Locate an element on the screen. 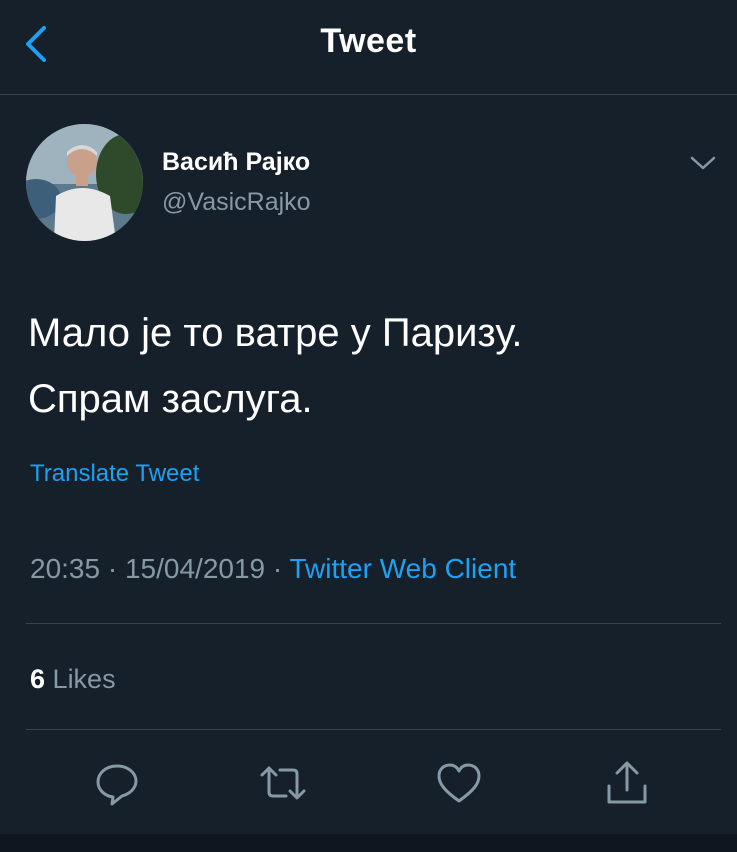  tweet-client-link: Twitter Web Client is located at coordinates (403, 568).